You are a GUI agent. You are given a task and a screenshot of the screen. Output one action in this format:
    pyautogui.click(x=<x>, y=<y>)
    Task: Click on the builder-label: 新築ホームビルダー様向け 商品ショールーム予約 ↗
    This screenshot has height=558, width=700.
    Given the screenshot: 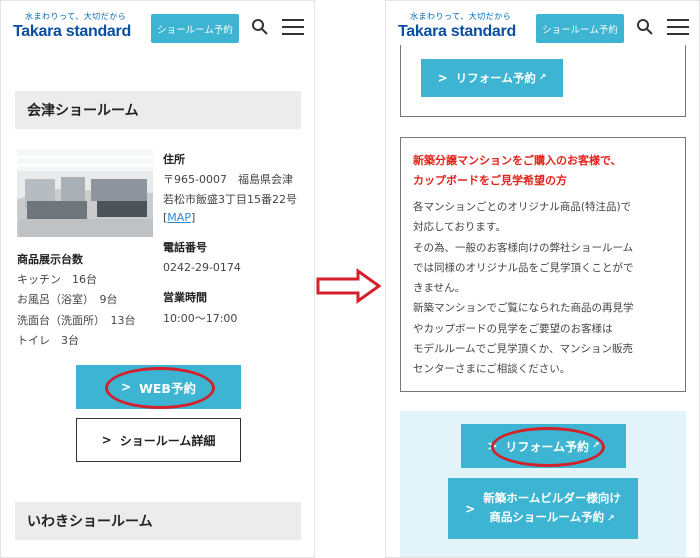 What is the action you would take?
    pyautogui.click(x=552, y=509)
    